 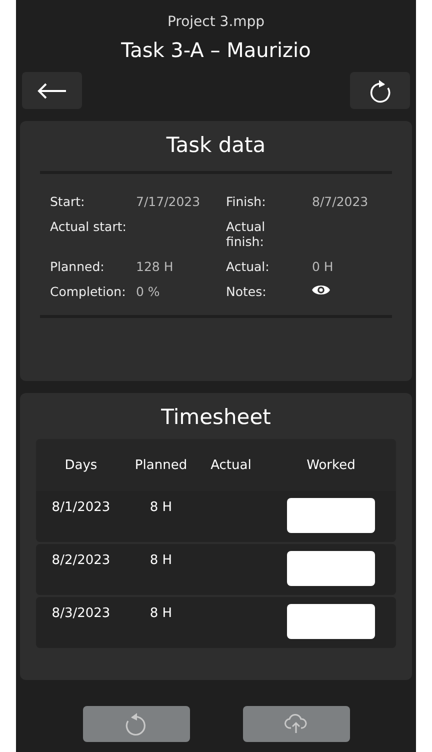 I want to click on field-label: Notes:, so click(x=247, y=291).